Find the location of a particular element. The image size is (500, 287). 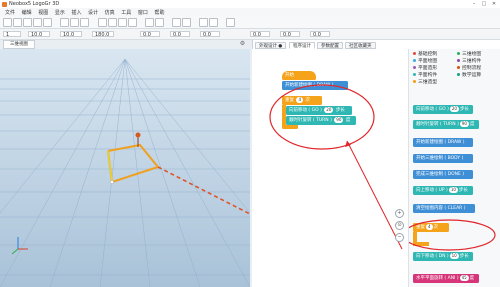

copy-icon is located at coordinates (74, 22).